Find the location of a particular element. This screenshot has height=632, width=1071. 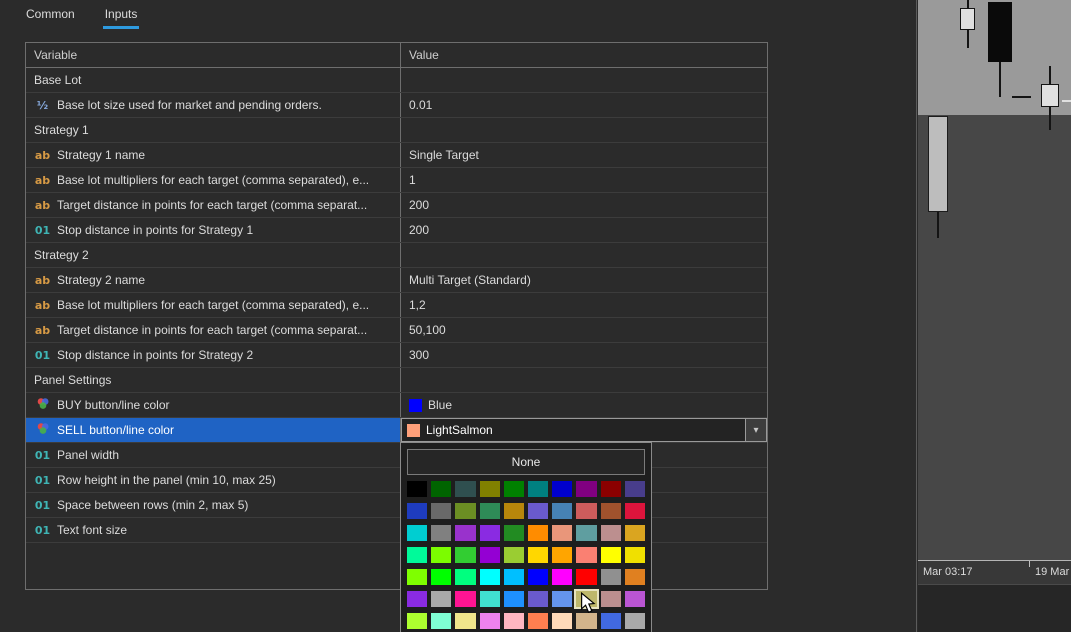

input-row: 01 Panel width is located at coordinates (396, 455).